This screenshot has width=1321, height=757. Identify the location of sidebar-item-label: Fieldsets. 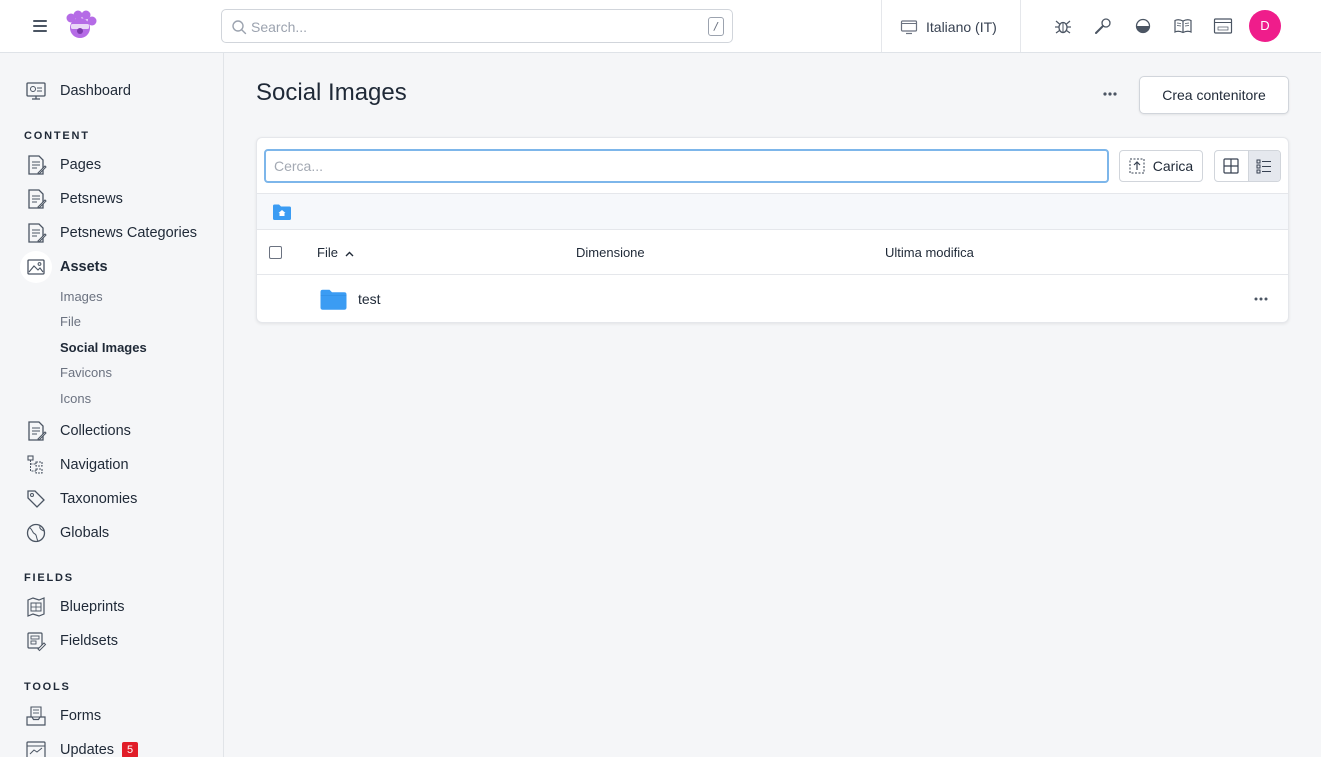
(89, 641).